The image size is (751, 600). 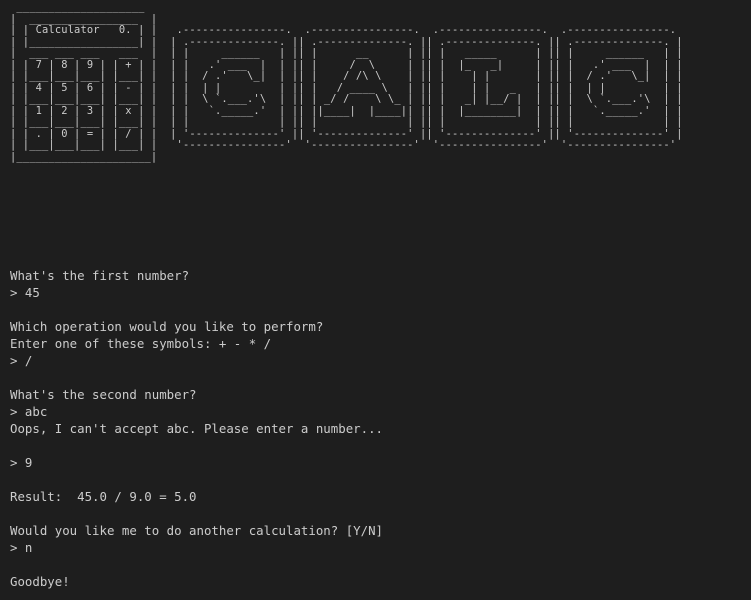 What do you see at coordinates (84, 156) in the screenshot?
I see `banner-line: |_____________________|` at bounding box center [84, 156].